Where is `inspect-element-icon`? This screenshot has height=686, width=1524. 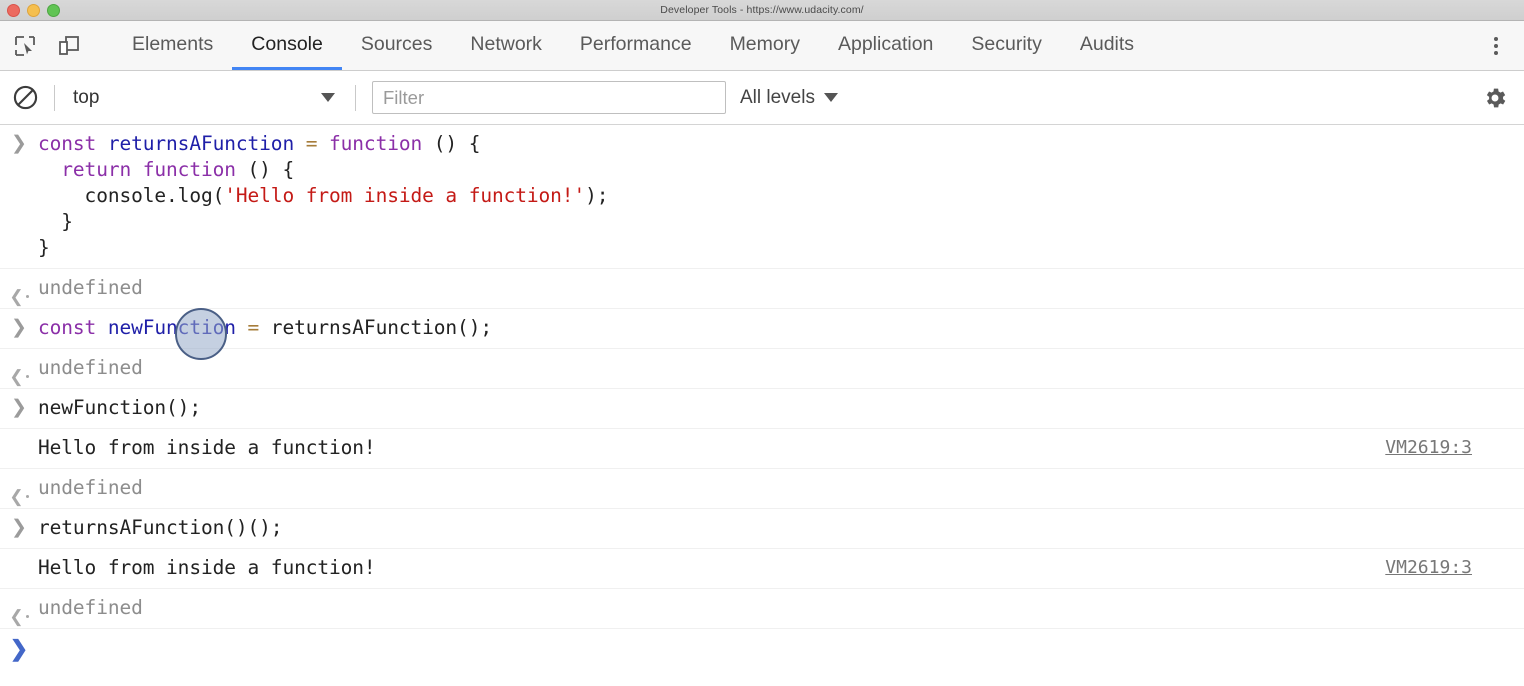
inspect-element-icon is located at coordinates (25, 46).